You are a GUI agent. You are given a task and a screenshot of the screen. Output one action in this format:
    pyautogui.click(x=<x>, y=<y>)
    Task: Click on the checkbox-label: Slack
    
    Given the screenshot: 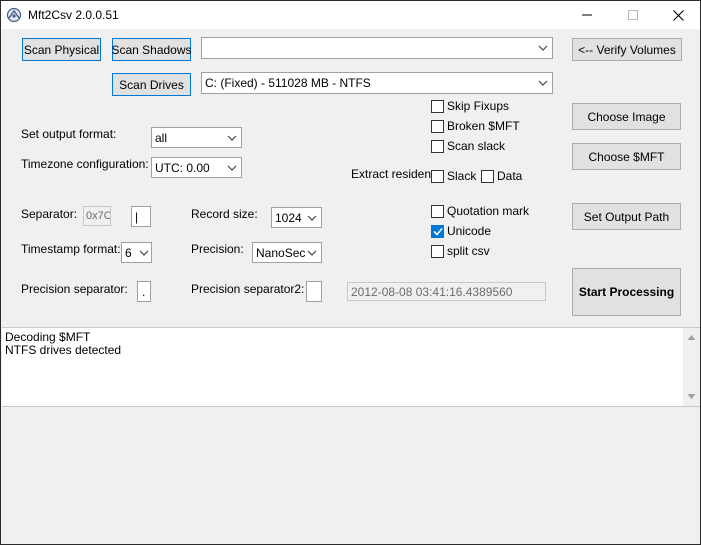 What is the action you would take?
    pyautogui.click(x=462, y=176)
    